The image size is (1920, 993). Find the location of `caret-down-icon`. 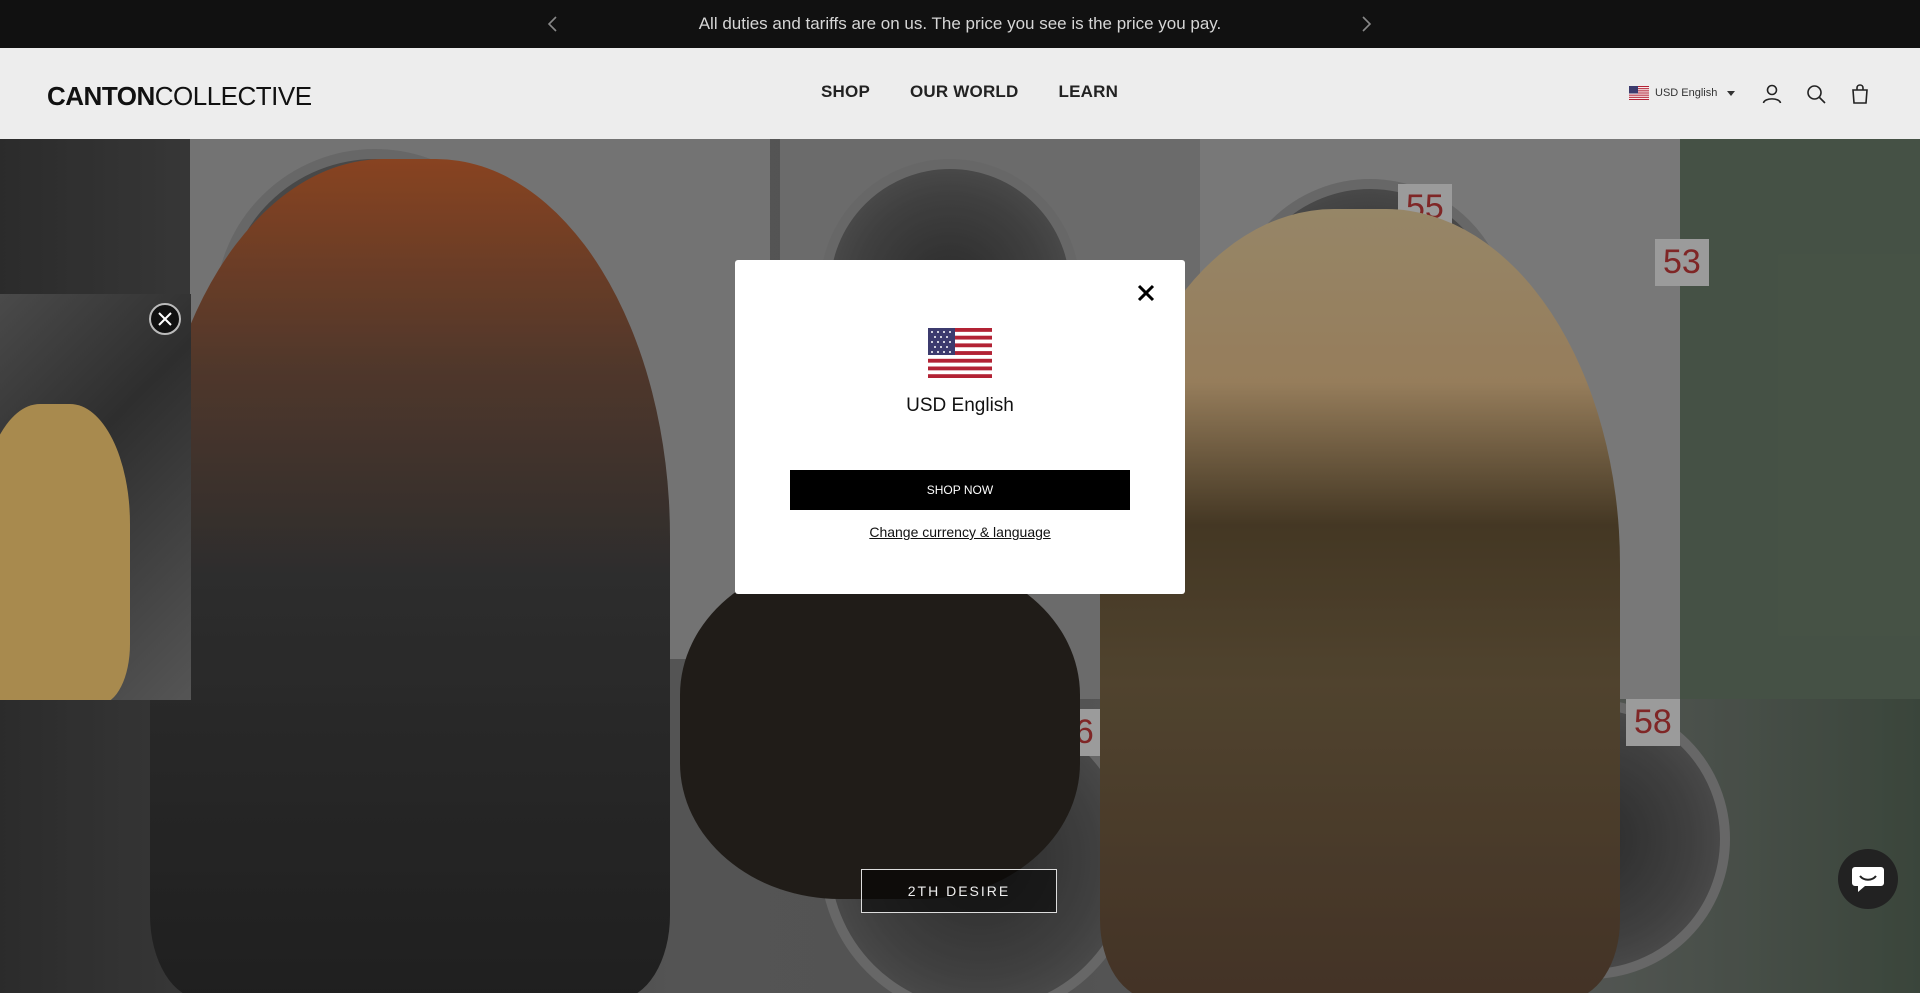

caret-down-icon is located at coordinates (1731, 93).